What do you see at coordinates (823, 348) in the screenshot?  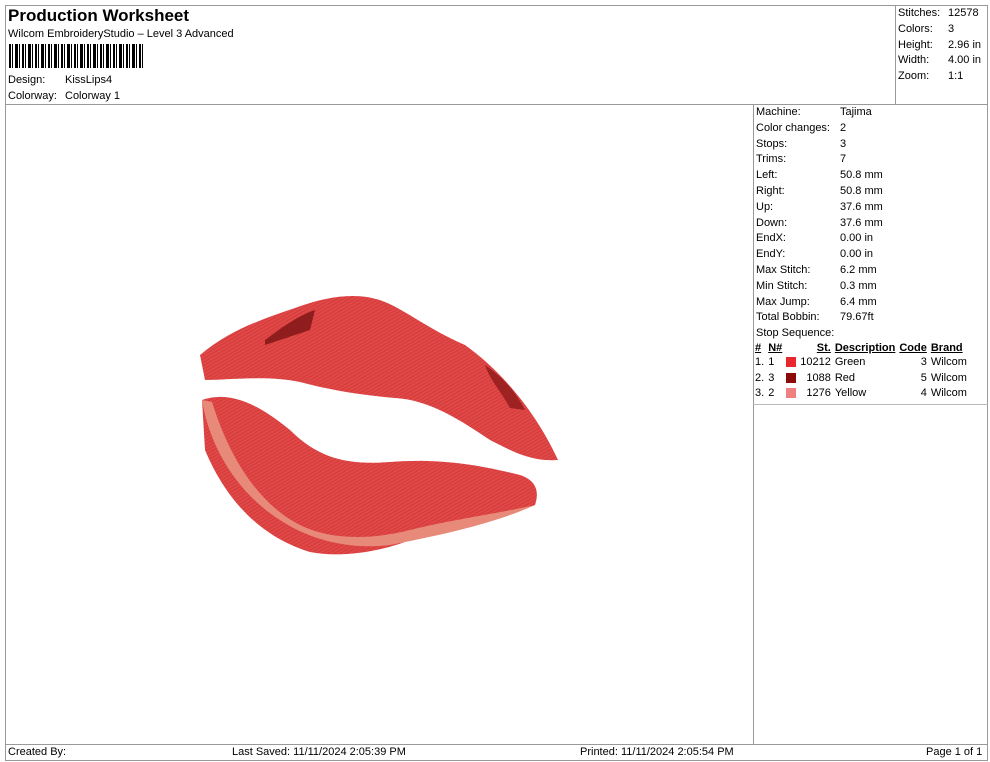 I see `column-header: St.` at bounding box center [823, 348].